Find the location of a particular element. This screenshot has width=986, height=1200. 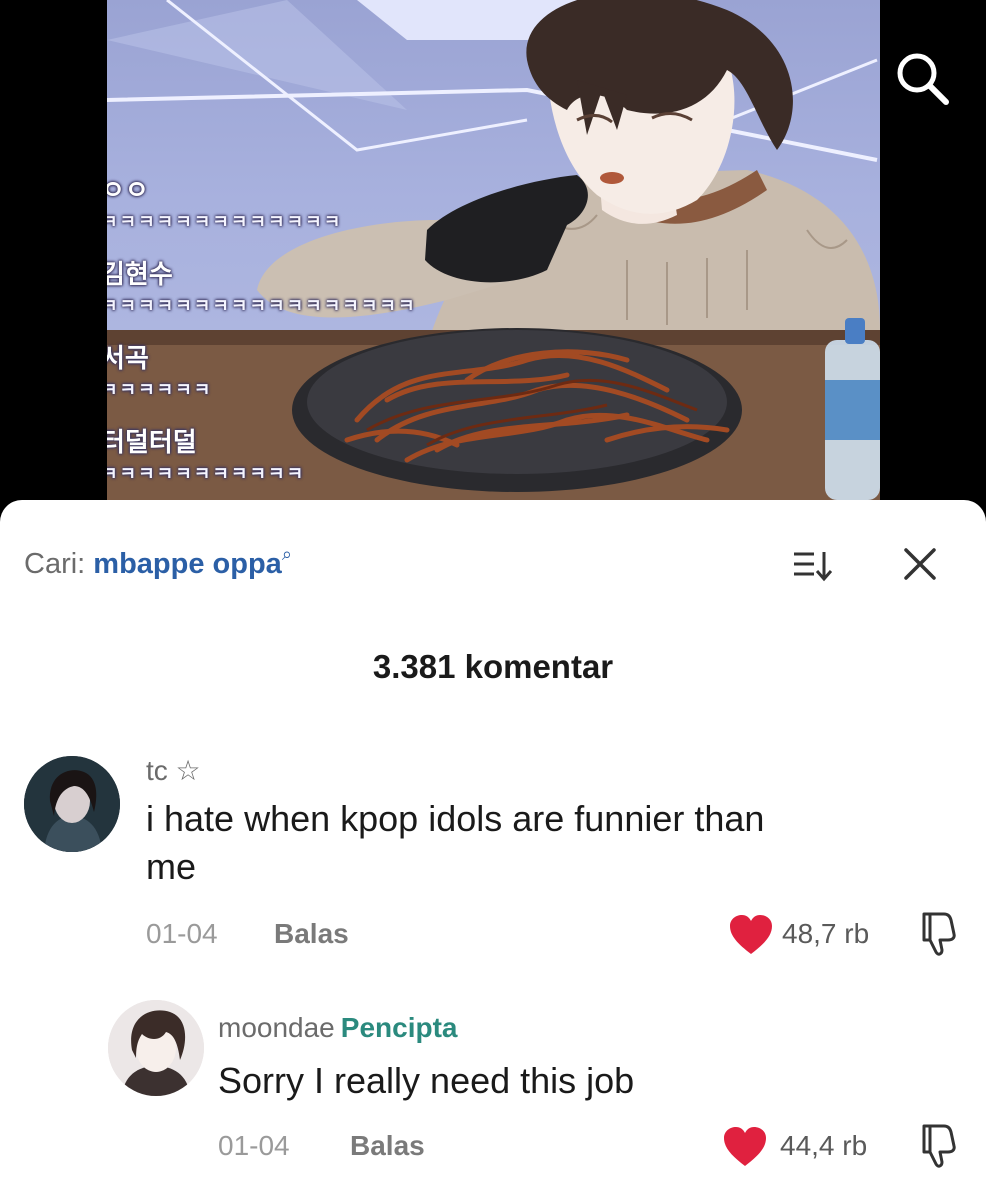

chat-username: 김현수 is located at coordinates (140, 275).